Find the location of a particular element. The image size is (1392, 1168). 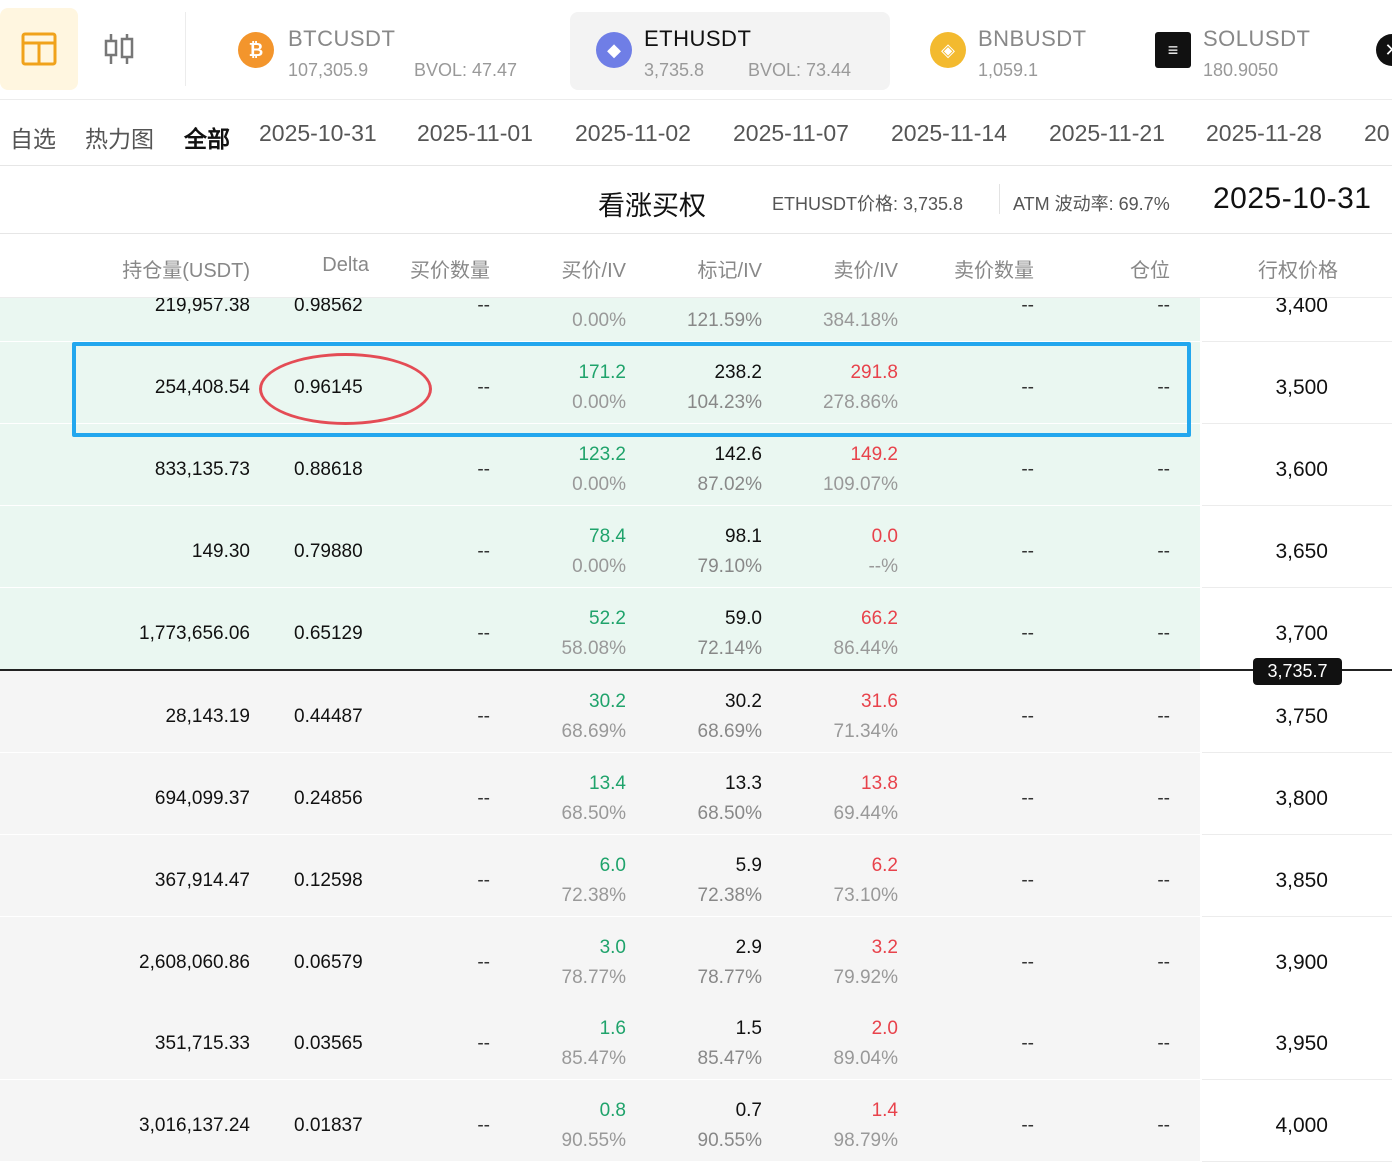

tab-10: 20 is located at coordinates (1377, 133).